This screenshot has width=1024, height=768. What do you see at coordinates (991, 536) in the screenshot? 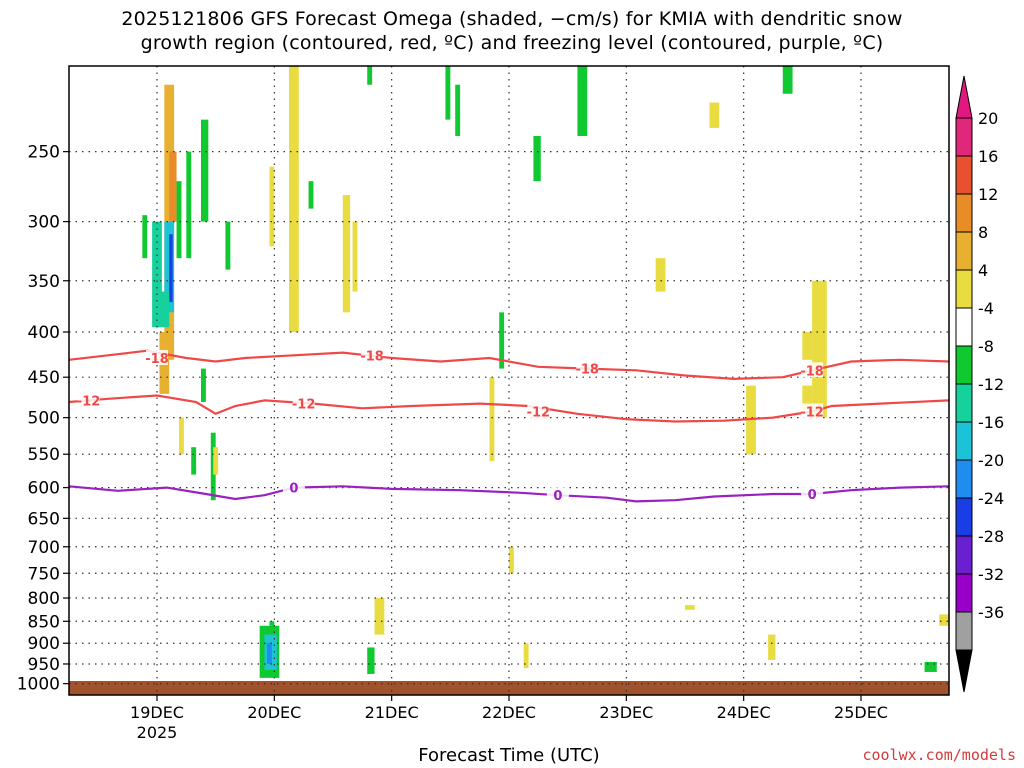
I see `colorbar-tick-label: -28` at bounding box center [991, 536].